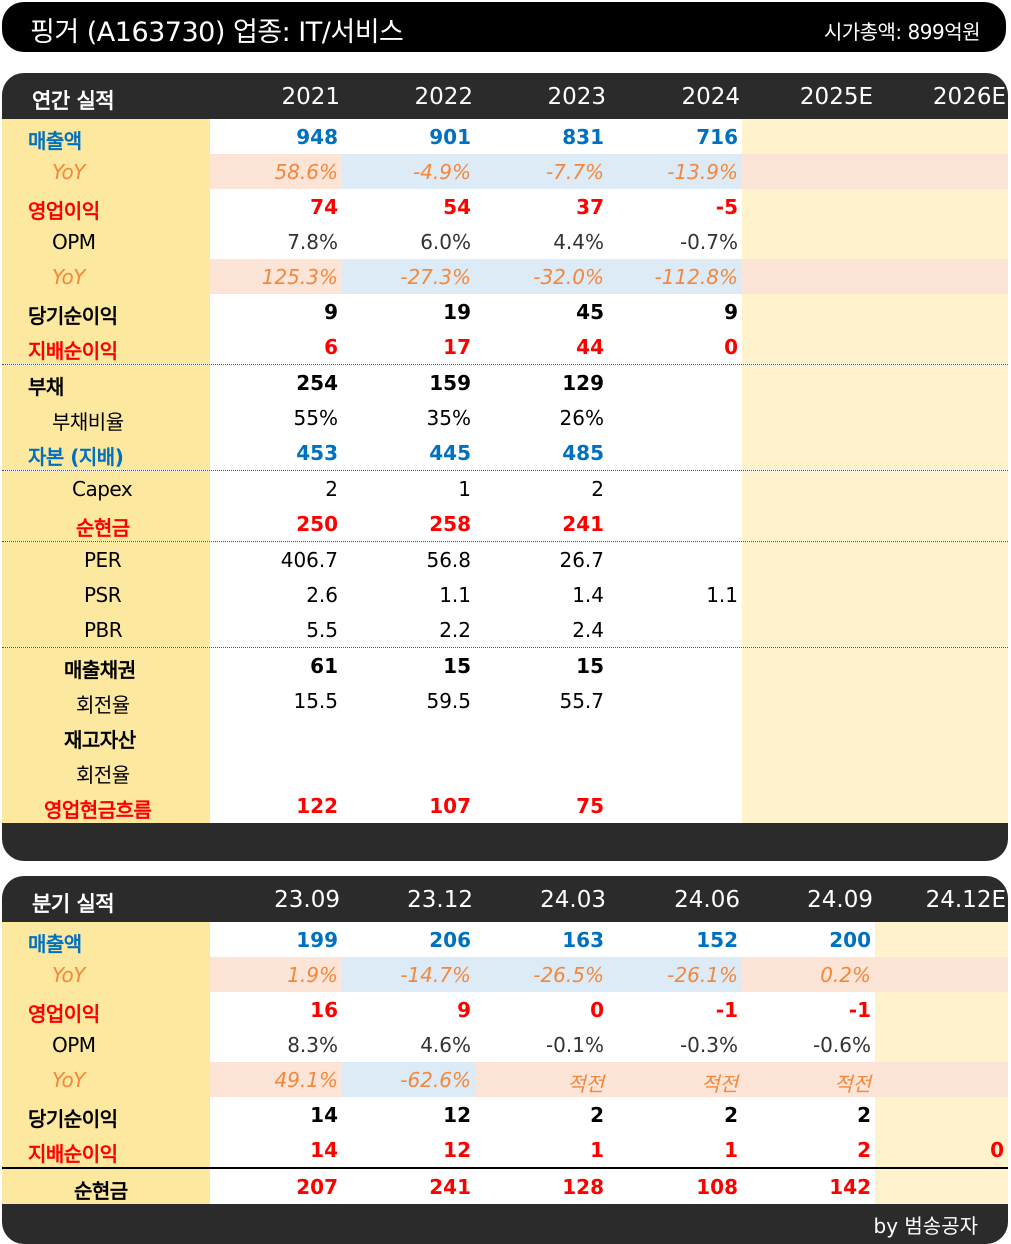  I want to click on value-cell: 254, so click(276, 382).